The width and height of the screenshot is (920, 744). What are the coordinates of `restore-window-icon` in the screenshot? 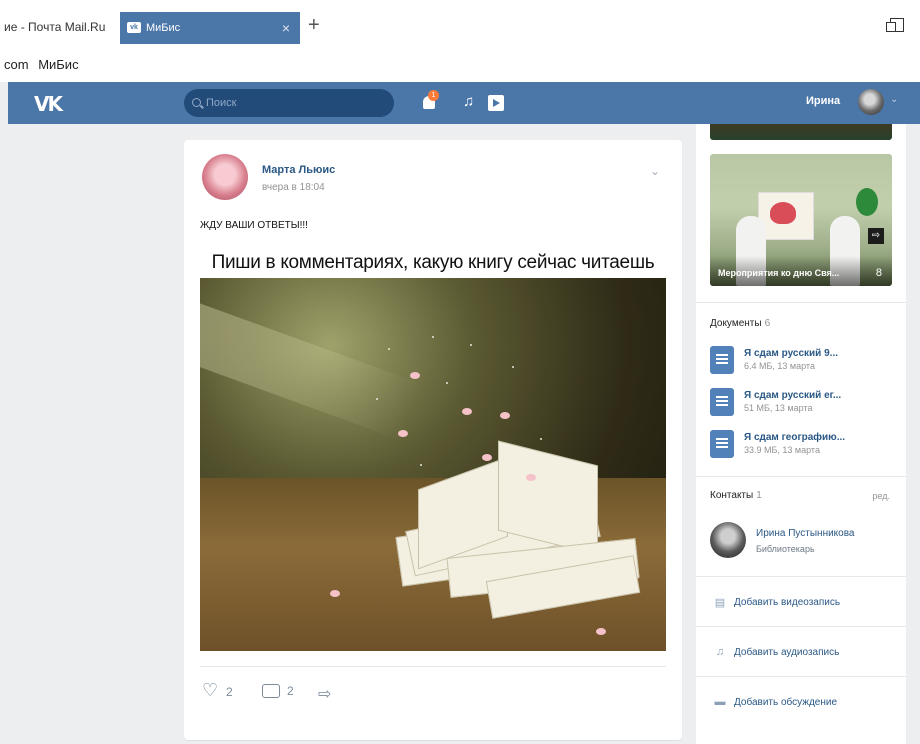 It's located at (895, 25).